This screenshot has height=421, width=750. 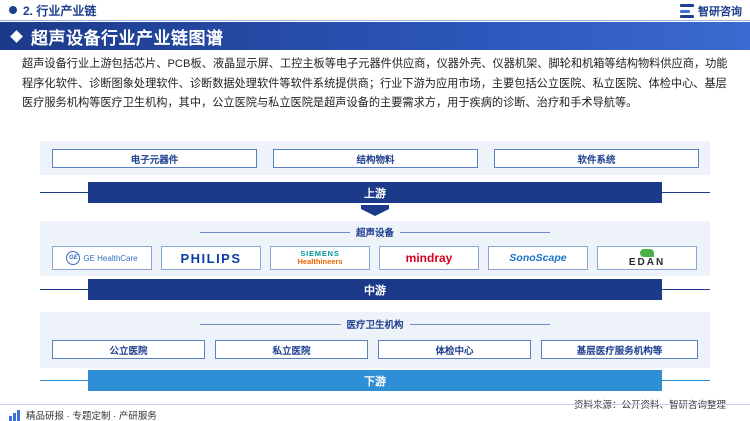 What do you see at coordinates (619, 349) in the screenshot?
I see `downstream-item-primary-care: 基层医疗服务机构等` at bounding box center [619, 349].